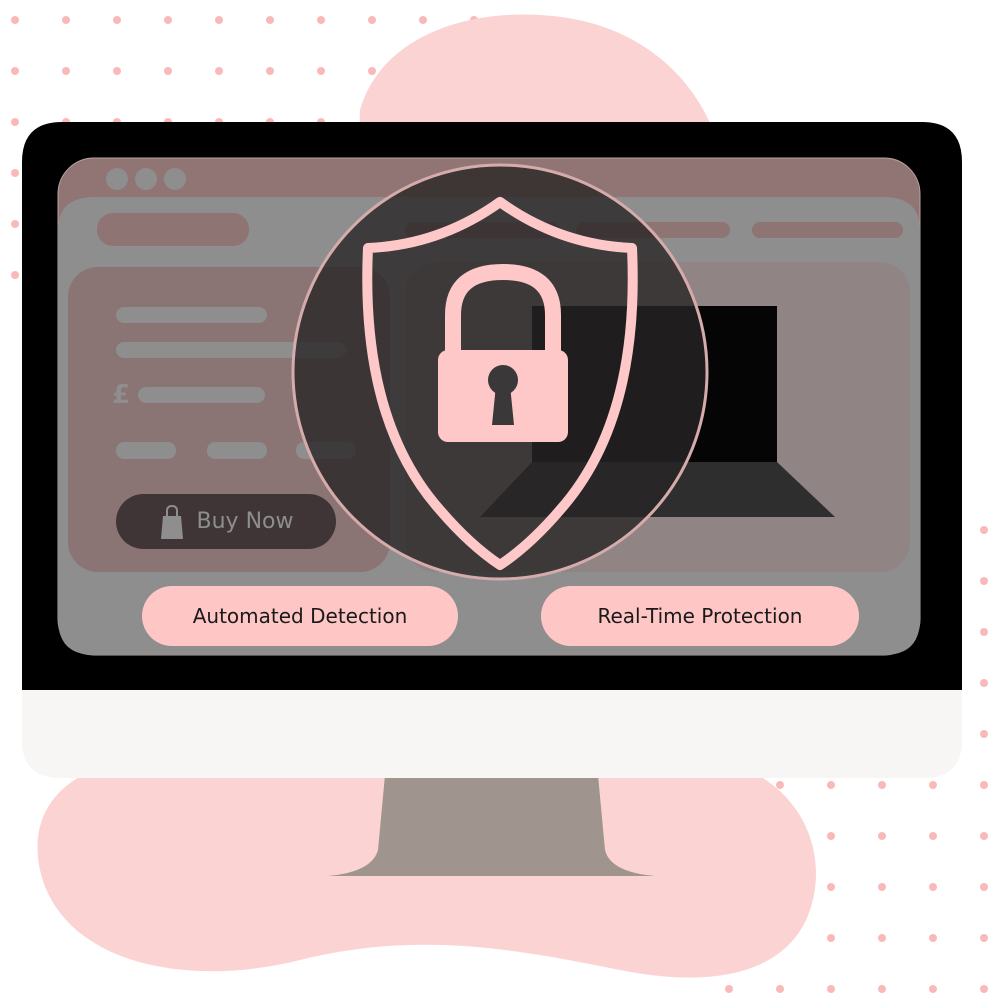 This screenshot has width=1000, height=1000. What do you see at coordinates (492, 734) in the screenshot?
I see `monitor-chin` at bounding box center [492, 734].